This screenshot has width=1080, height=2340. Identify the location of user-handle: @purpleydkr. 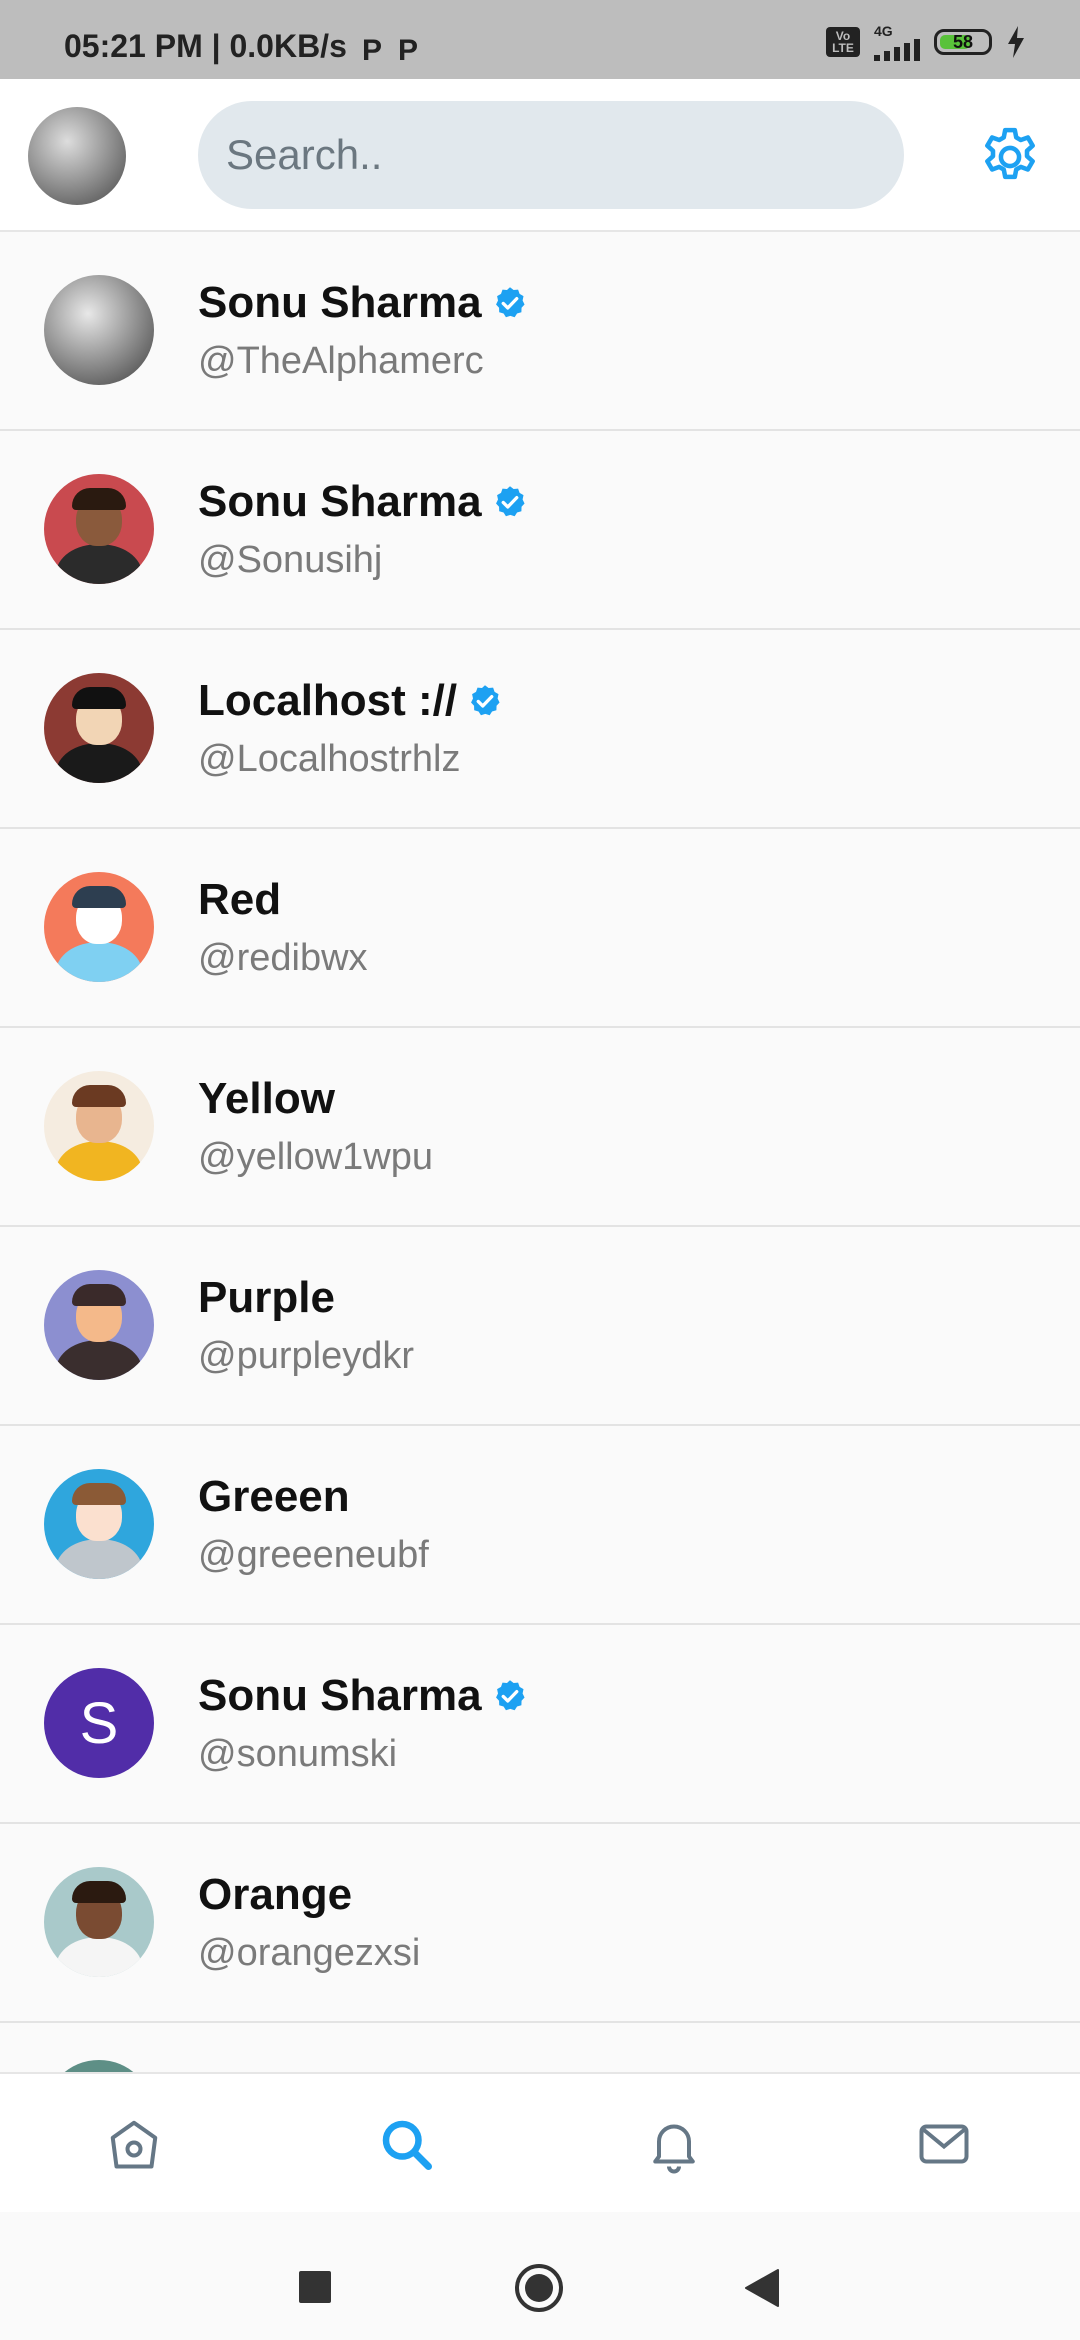
(306, 1356).